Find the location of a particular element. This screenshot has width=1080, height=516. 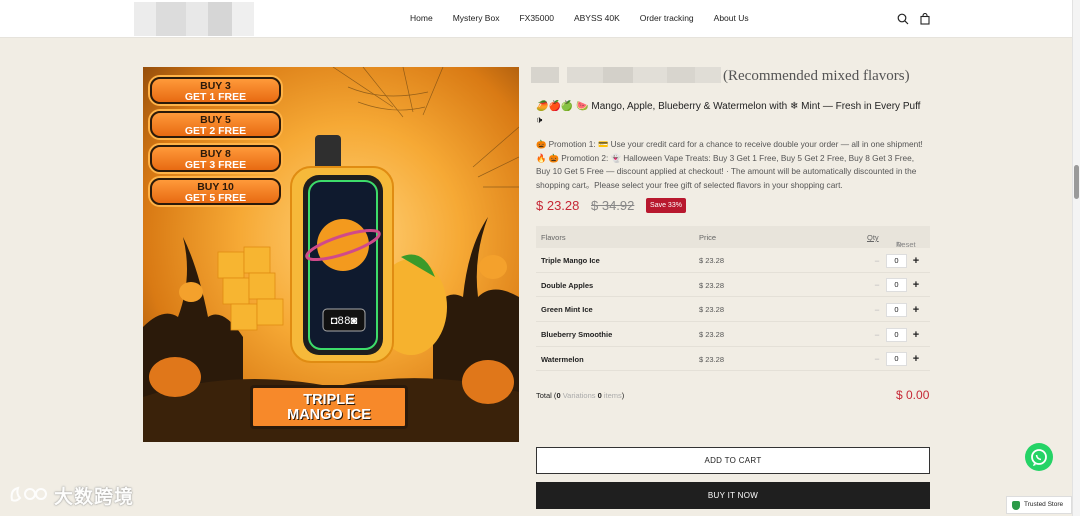

product-title-blurred is located at coordinates (626, 75).